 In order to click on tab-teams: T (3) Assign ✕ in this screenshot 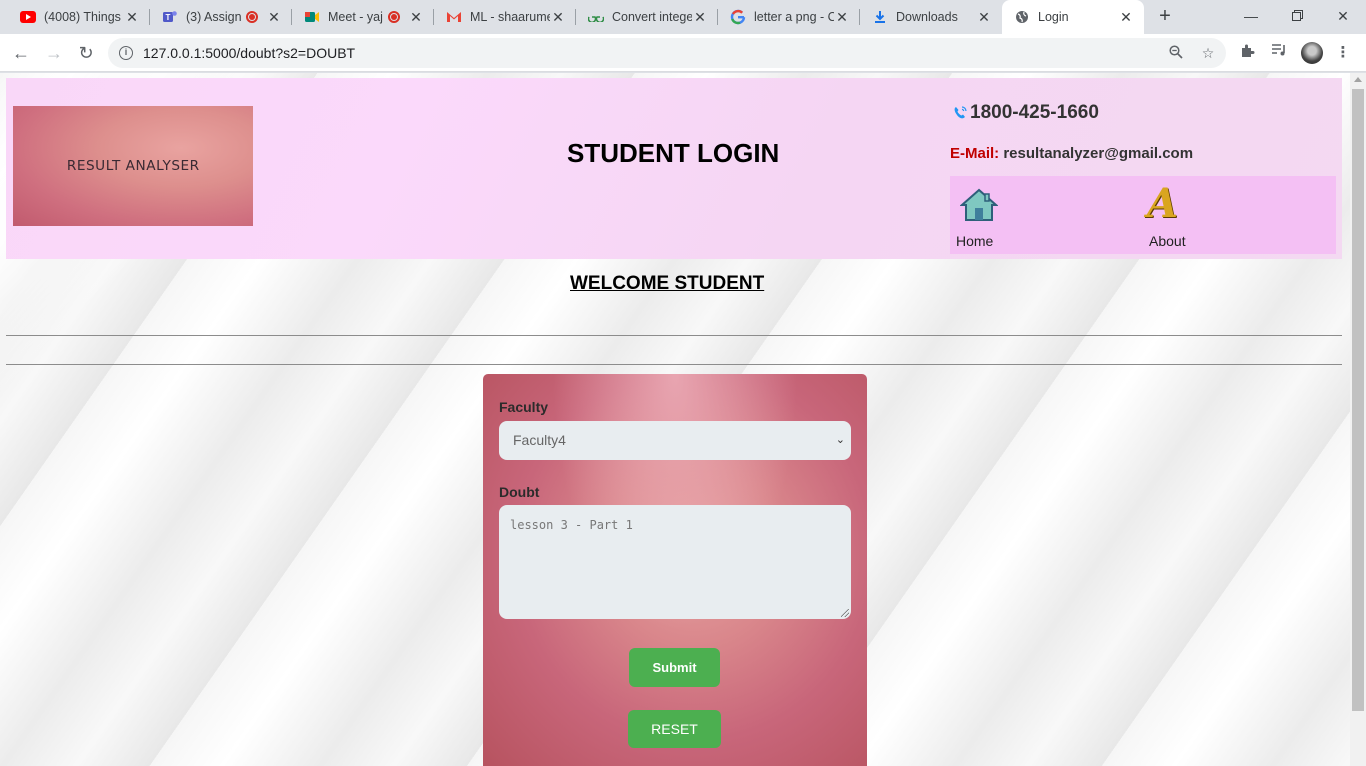, I will do `click(221, 17)`.